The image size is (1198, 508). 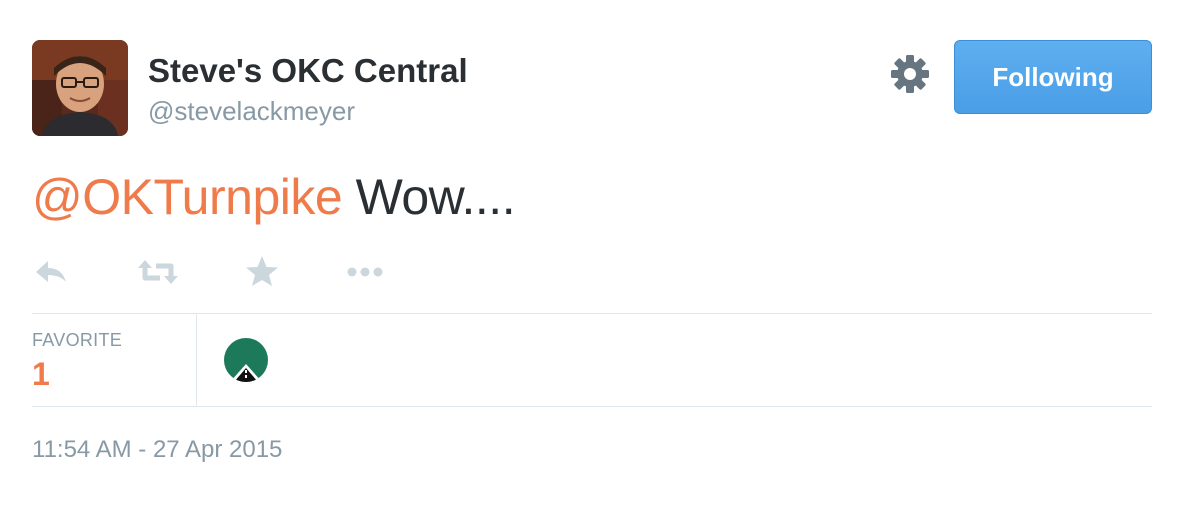 I want to click on favorites-label: FAVORITE, so click(x=77, y=340).